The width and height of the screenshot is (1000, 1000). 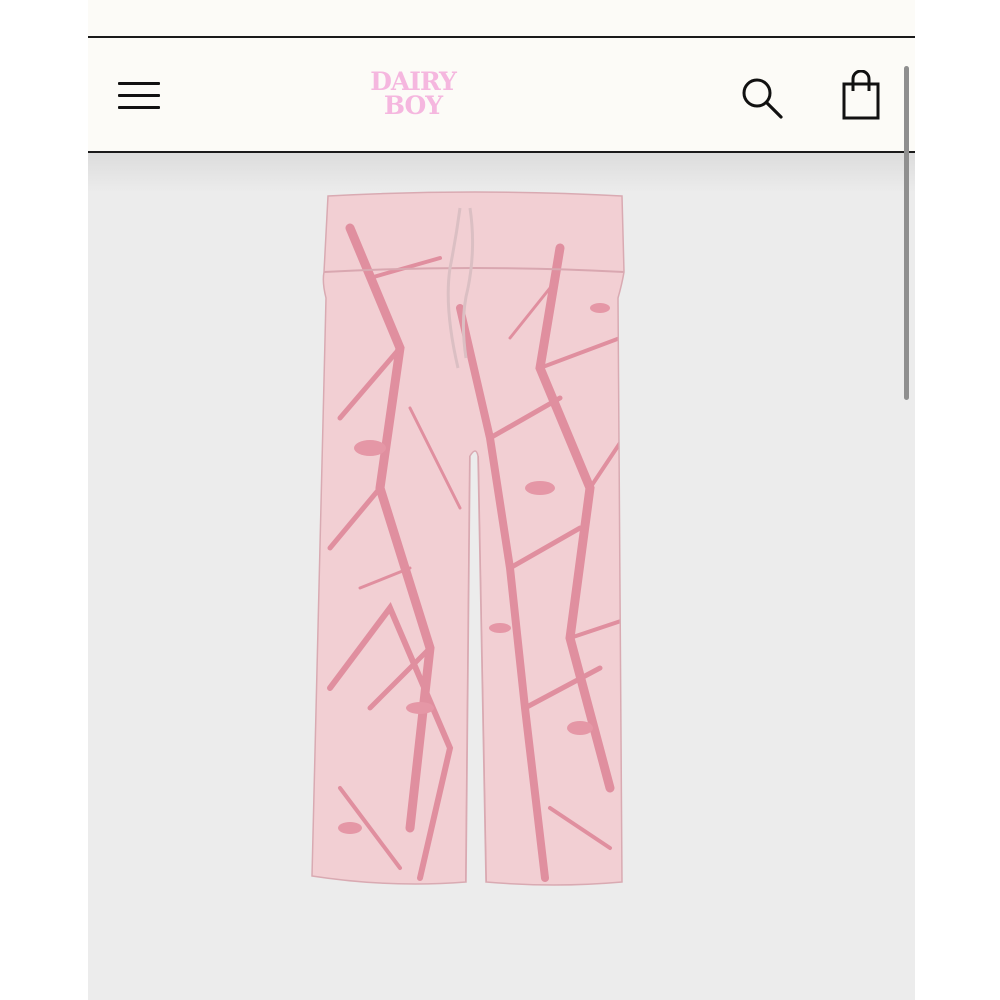 What do you see at coordinates (957, 500) in the screenshot?
I see `right-margin` at bounding box center [957, 500].